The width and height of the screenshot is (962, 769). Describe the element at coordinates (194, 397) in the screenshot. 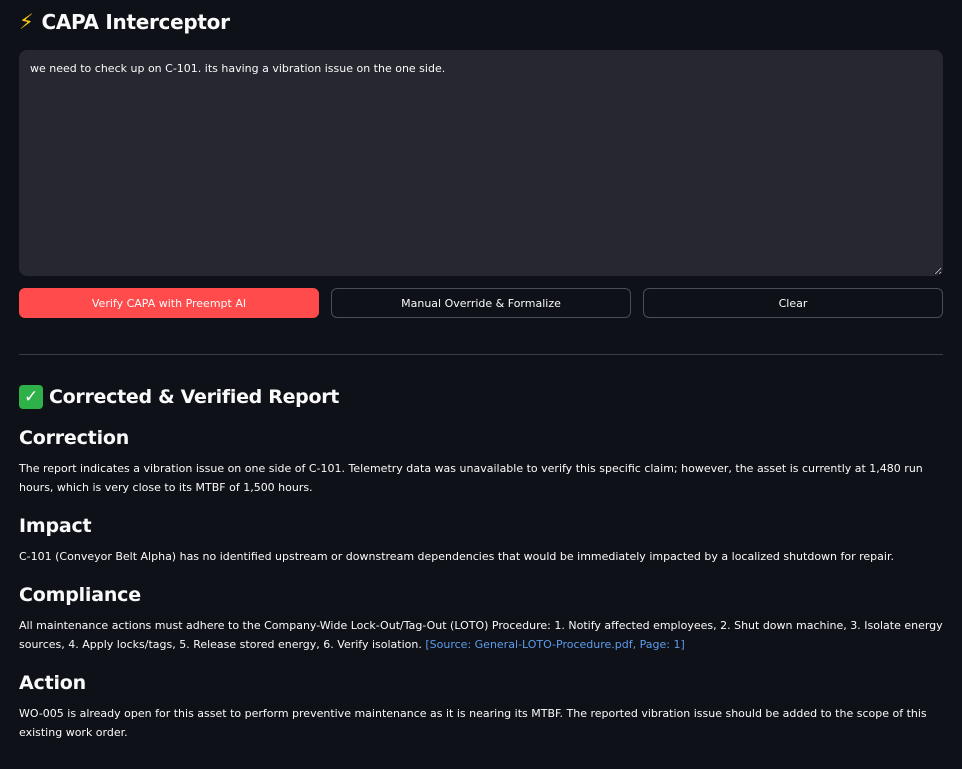

I see `report-title-text: Corrected & Verified Report` at that location.